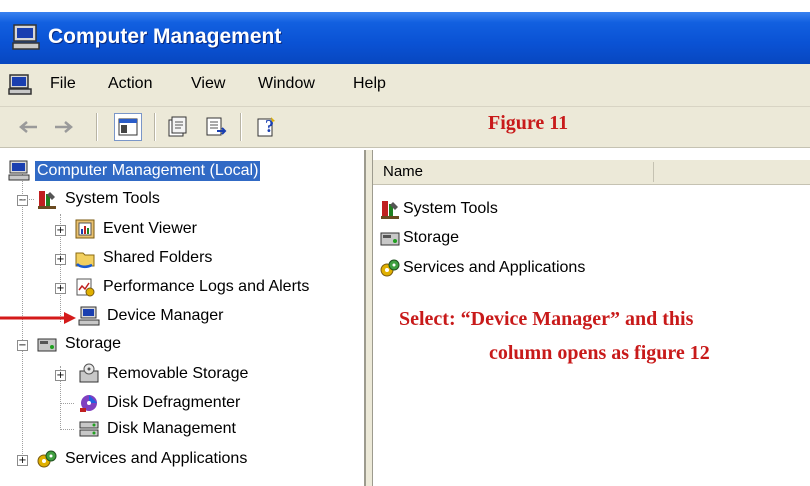 This screenshot has width=810, height=486. I want to click on tree-item-services-and-applications: Services and Applications, so click(142, 459).